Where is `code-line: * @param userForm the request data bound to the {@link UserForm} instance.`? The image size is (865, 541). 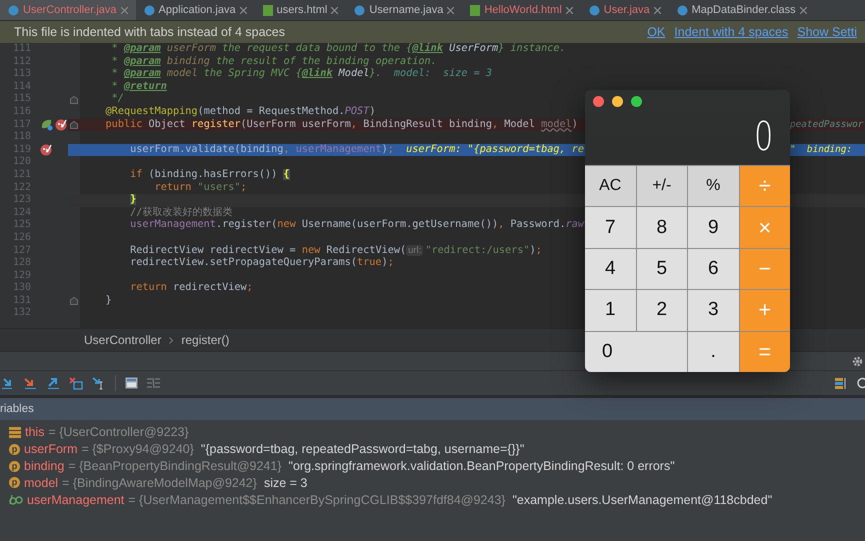 code-line: * @param userForm the request data bound to the {@link UserForm} instance. is located at coordinates (338, 48).